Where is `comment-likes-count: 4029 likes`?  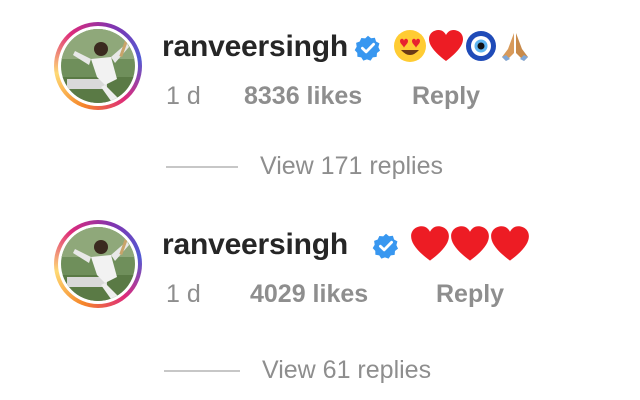
comment-likes-count: 4029 likes is located at coordinates (309, 294).